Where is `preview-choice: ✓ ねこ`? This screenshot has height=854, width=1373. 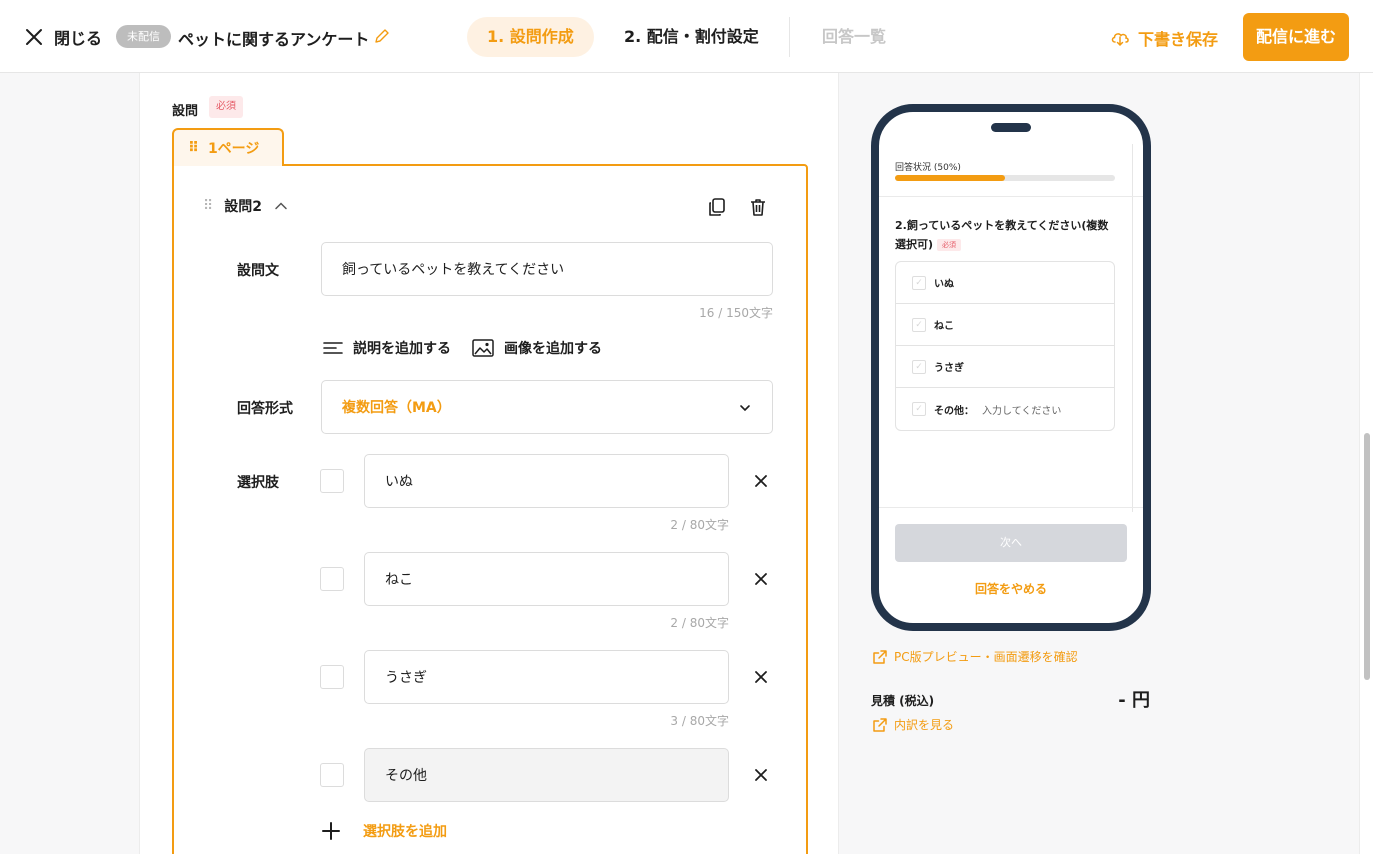
preview-choice: ✓ ねこ is located at coordinates (1005, 325).